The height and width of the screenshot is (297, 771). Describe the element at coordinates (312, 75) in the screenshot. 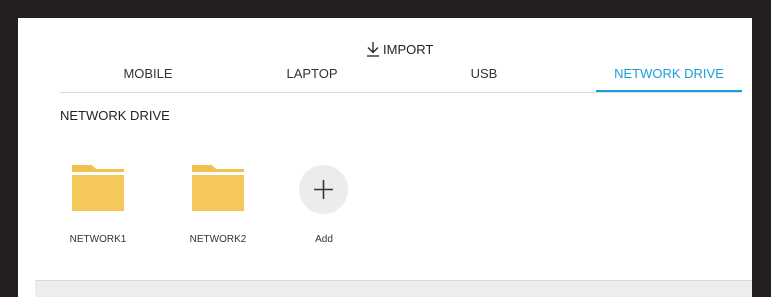

I see `tab-laptop: LAPTOP` at that location.